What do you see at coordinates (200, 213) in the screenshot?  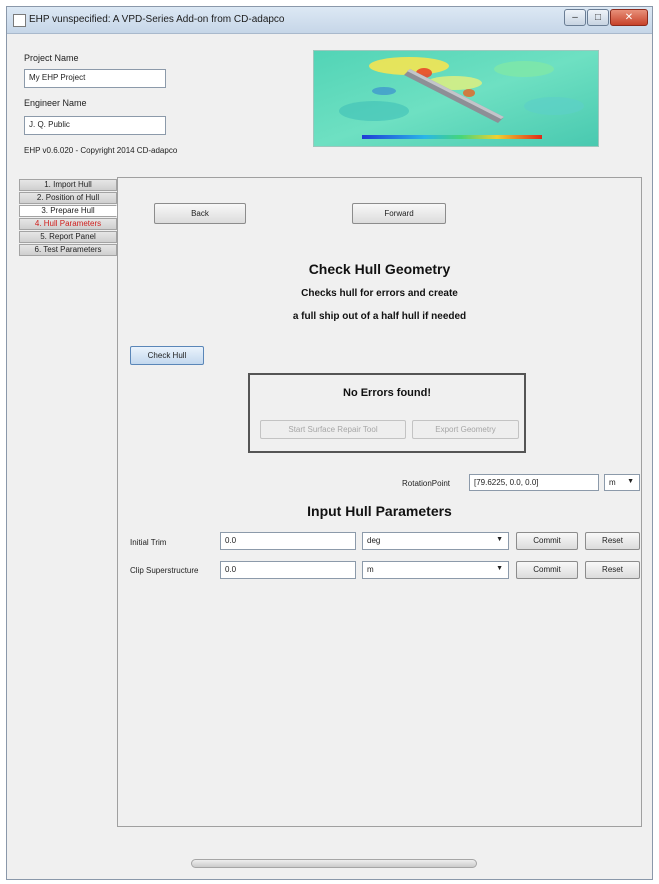 I see `back-button: Back` at bounding box center [200, 213].